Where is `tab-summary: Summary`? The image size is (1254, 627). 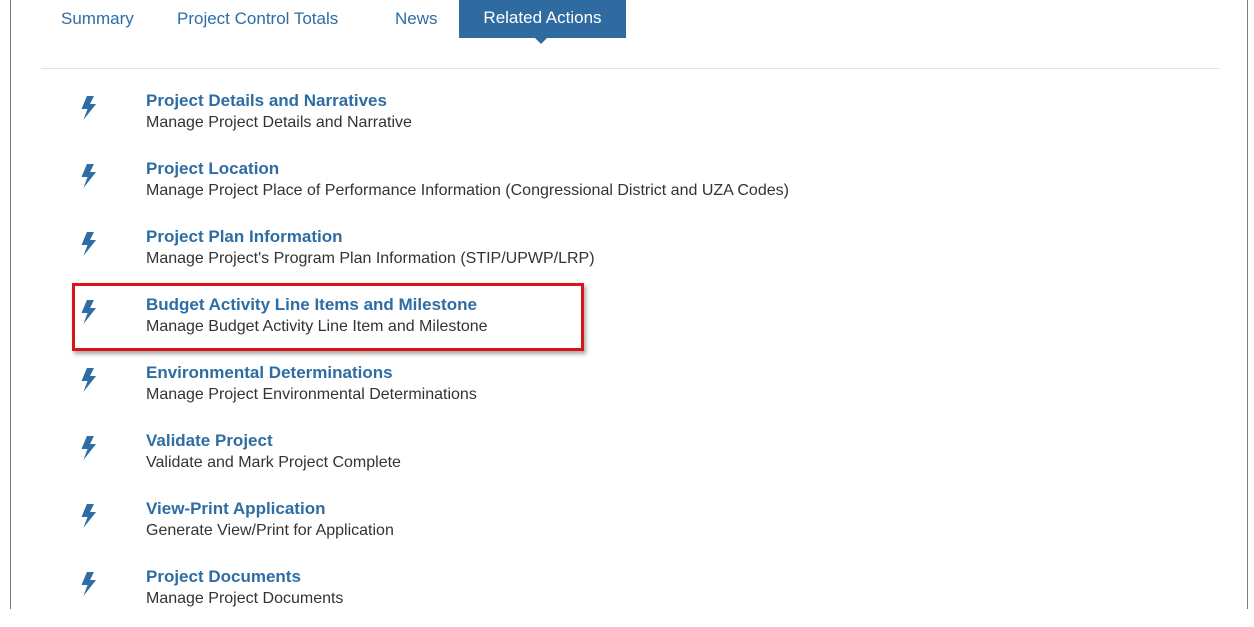
tab-summary: Summary is located at coordinates (97, 20).